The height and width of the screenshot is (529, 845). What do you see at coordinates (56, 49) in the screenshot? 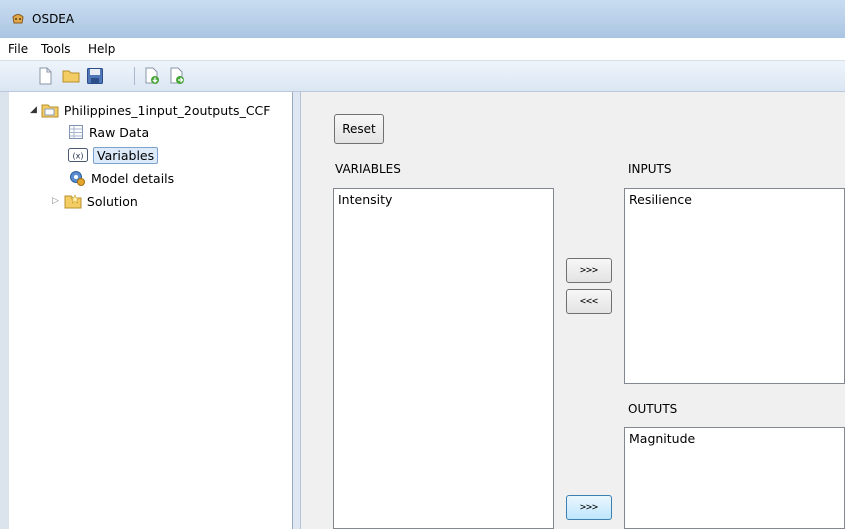
I see `menu-tools: Tools` at bounding box center [56, 49].